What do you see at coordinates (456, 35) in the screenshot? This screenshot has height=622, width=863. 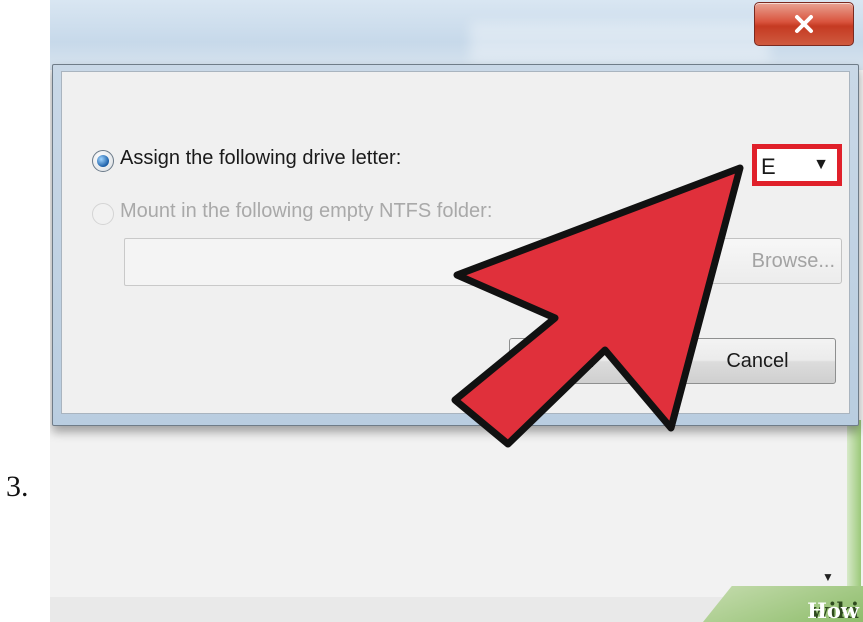 I see `background-window` at bounding box center [456, 35].